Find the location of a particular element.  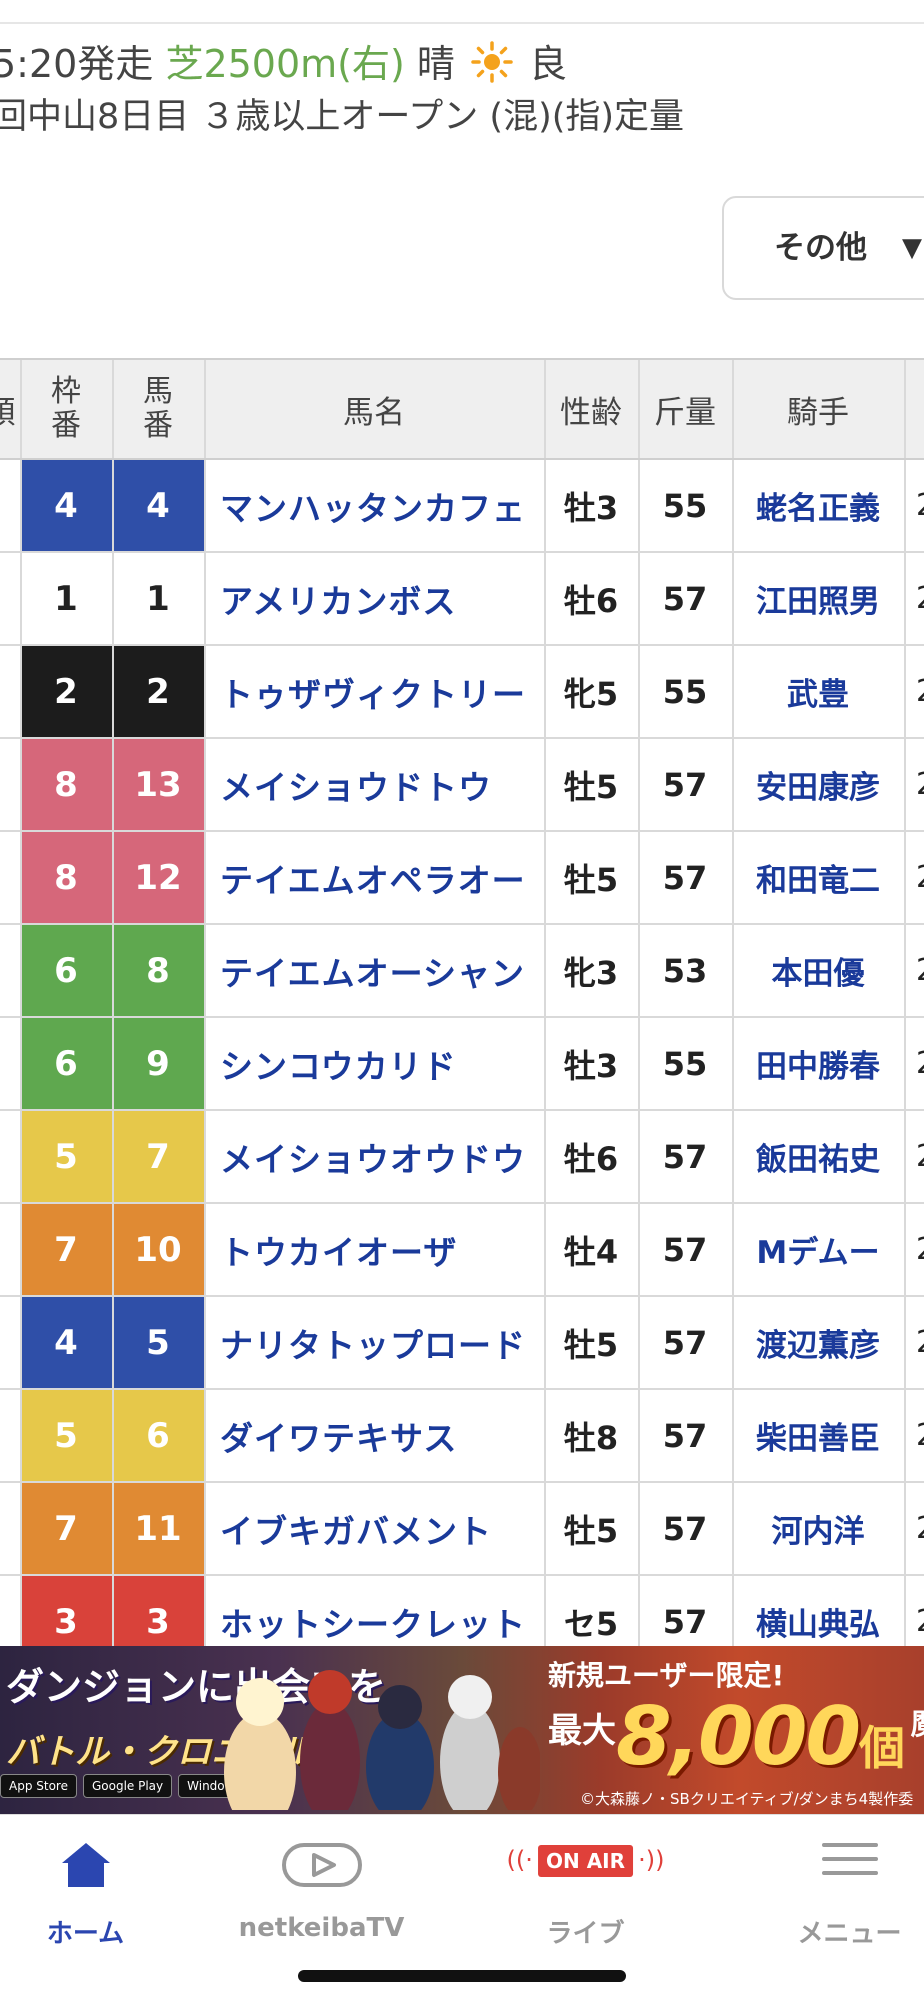

horse-number: 8 is located at coordinates (158, 970).